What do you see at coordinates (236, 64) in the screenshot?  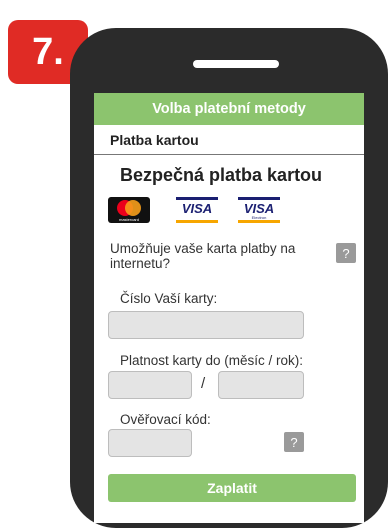 I see `phone-speaker` at bounding box center [236, 64].